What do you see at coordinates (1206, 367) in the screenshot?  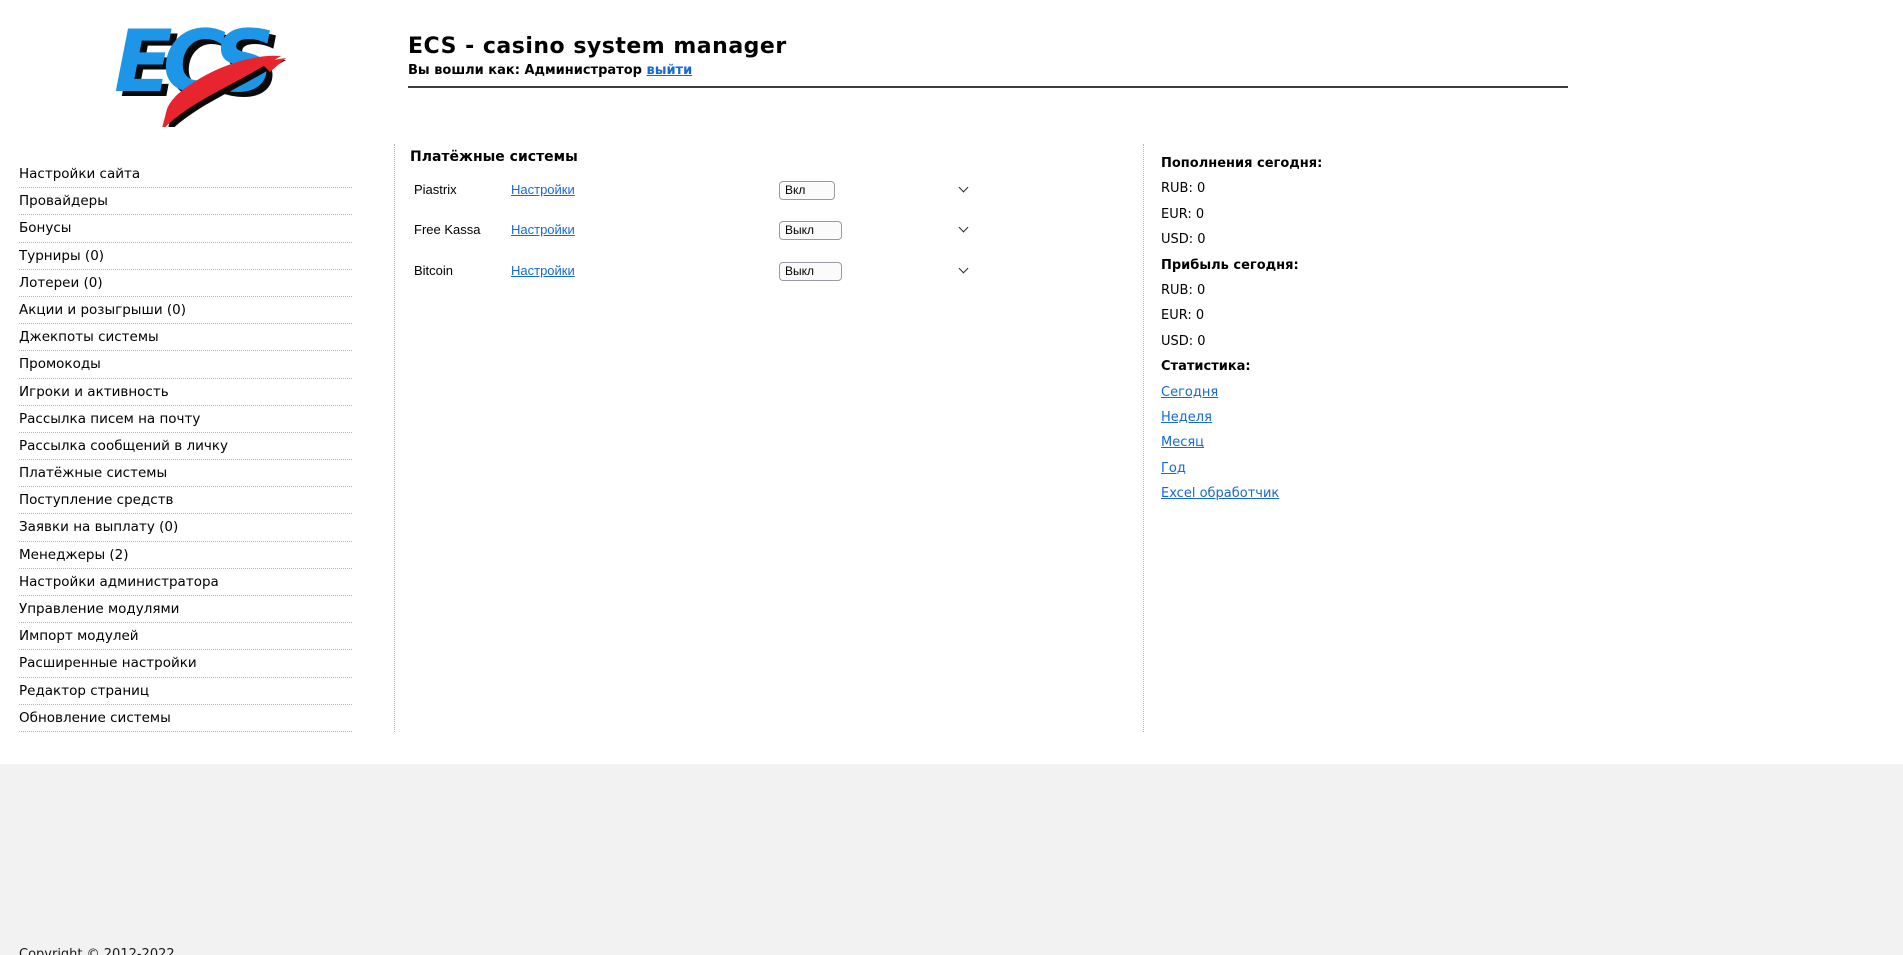 I see `statistics-title: Статистика:` at bounding box center [1206, 367].